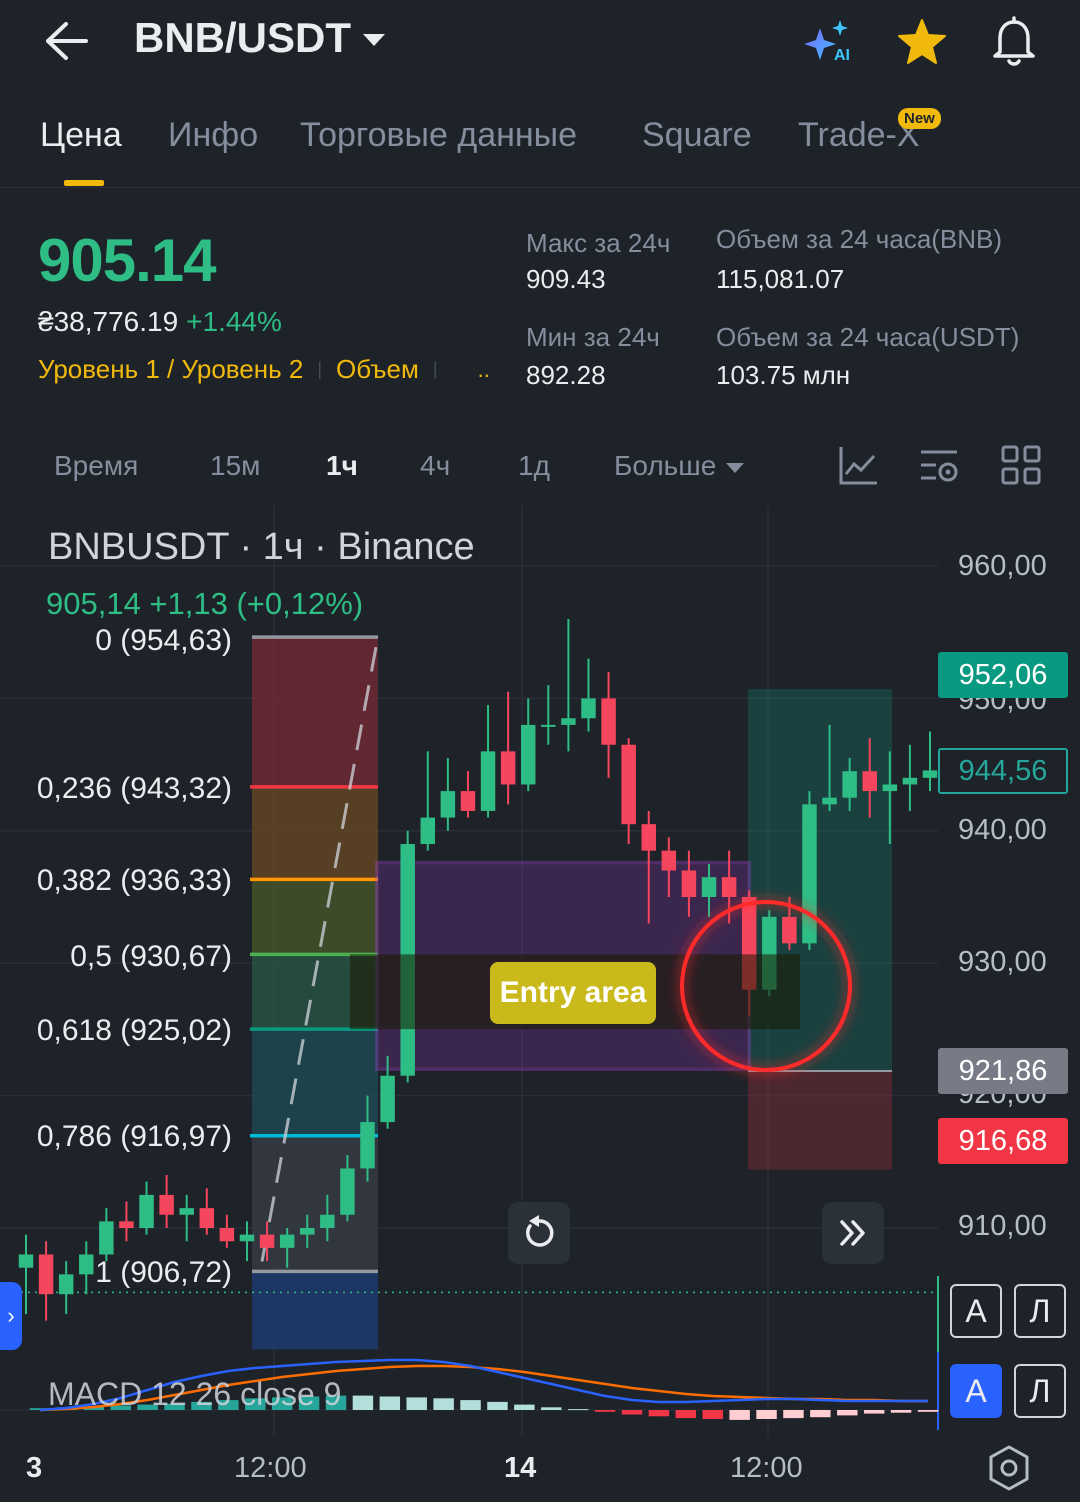 This screenshot has height=1511, width=1080. Describe the element at coordinates (235, 466) in the screenshot. I see `interval-15m: 15м` at that location.